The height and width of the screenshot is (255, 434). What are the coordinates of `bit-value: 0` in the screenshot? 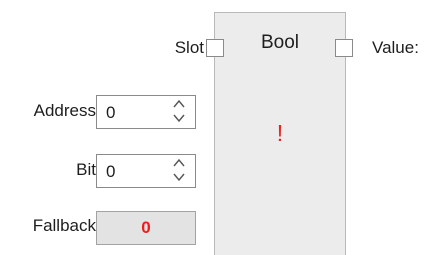 It's located at (110, 172).